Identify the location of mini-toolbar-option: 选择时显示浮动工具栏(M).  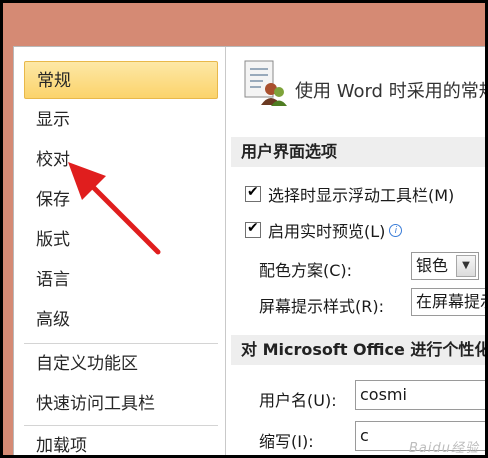
(349, 194).